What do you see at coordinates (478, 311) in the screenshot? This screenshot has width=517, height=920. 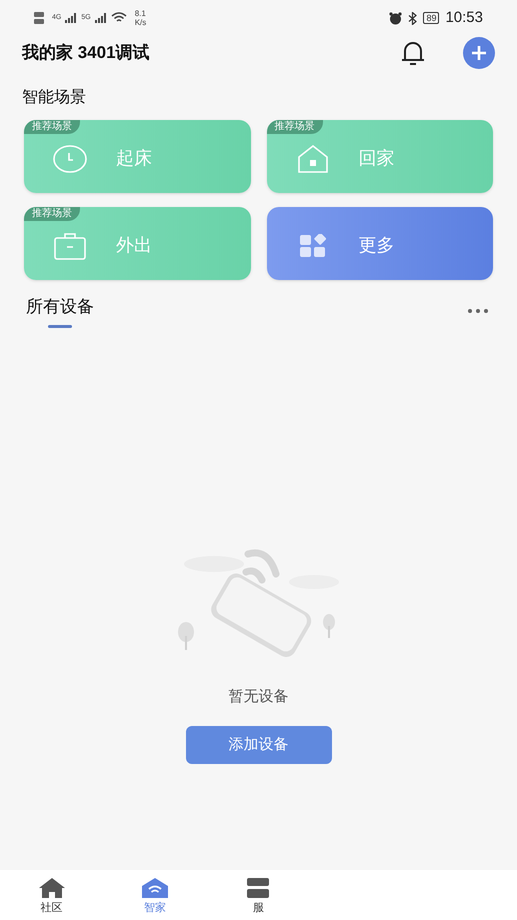 I see `more-icon` at bounding box center [478, 311].